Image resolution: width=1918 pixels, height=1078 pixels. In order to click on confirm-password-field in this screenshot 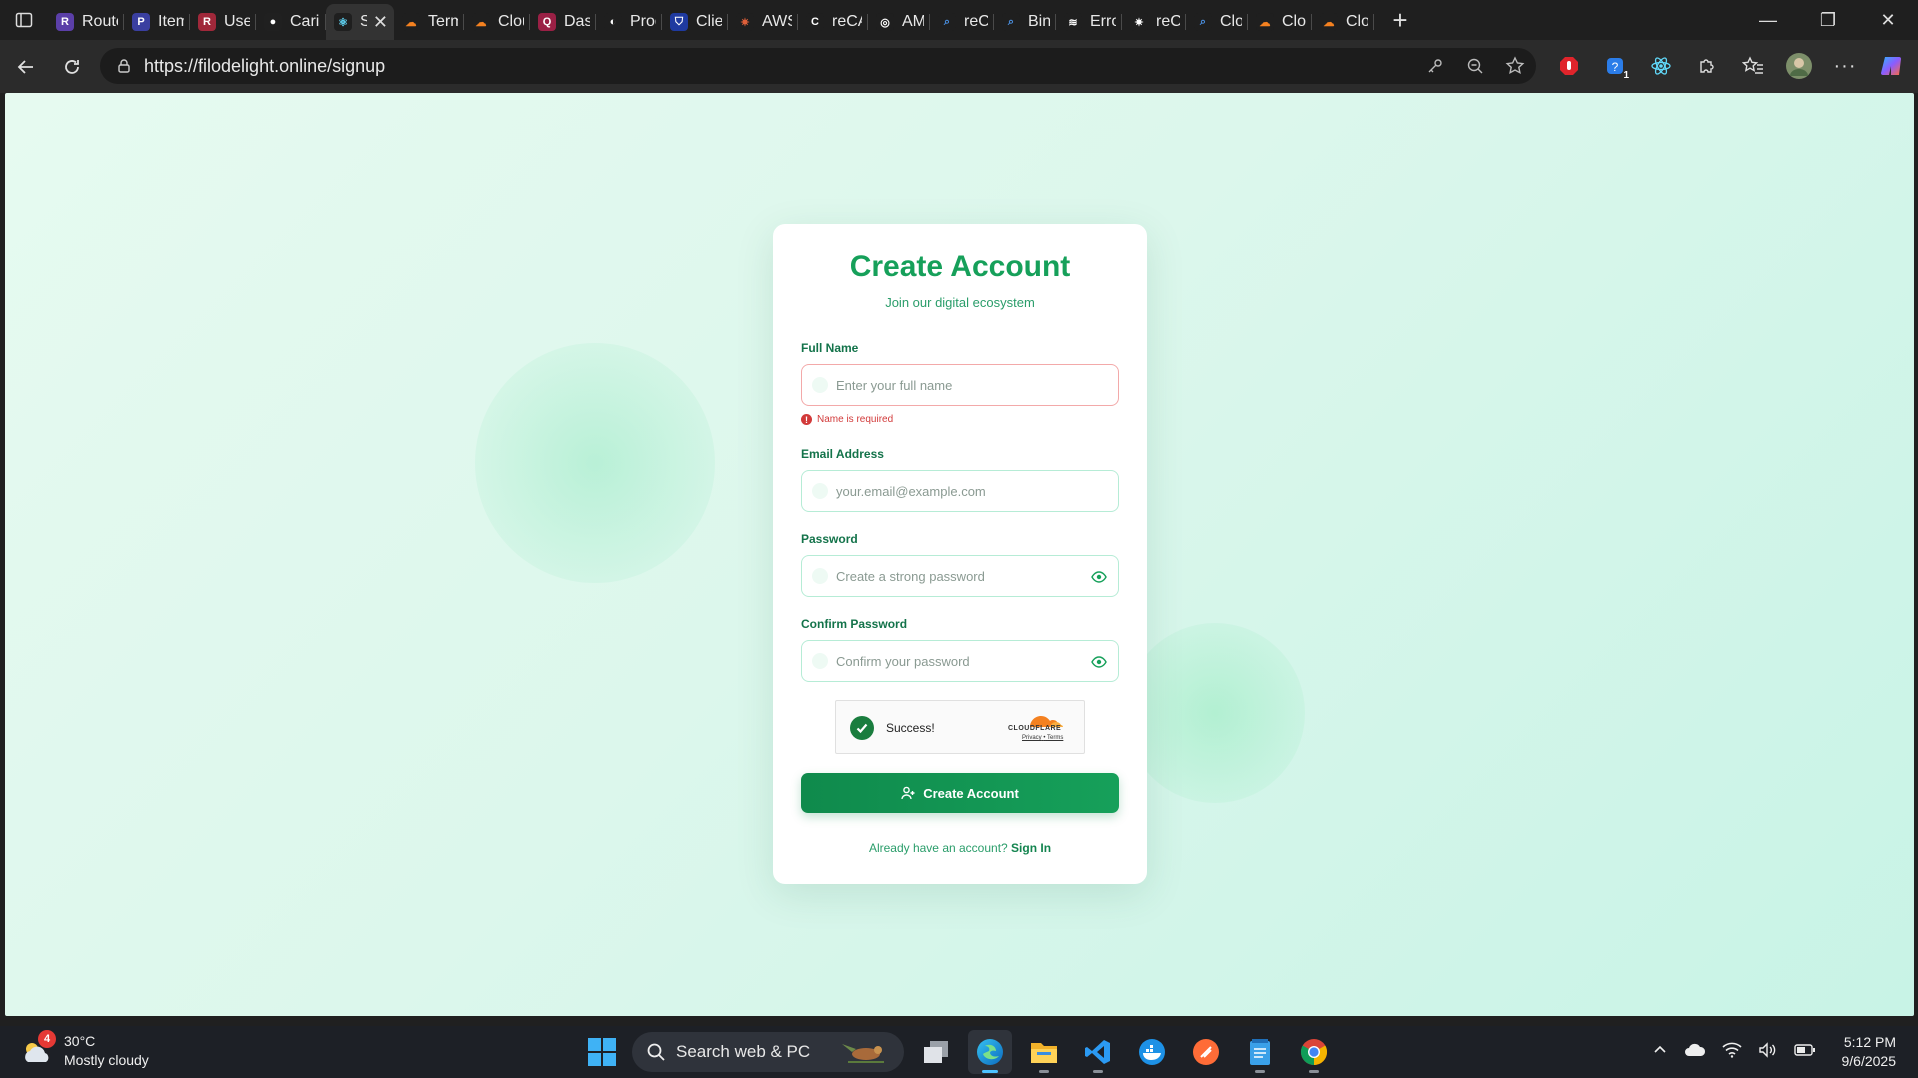, I will do `click(960, 661)`.